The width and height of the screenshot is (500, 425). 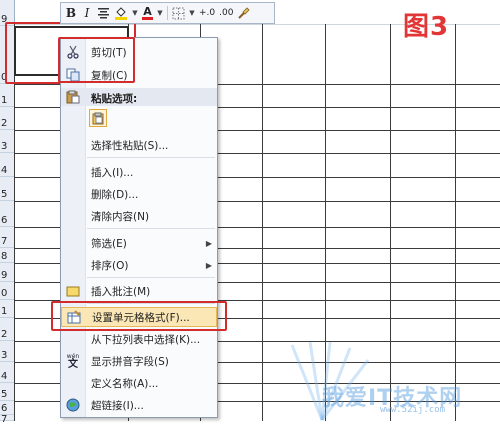 I want to click on menu-item-show-phonetic: wén 文 显示拼音字段(S), so click(x=139, y=361).